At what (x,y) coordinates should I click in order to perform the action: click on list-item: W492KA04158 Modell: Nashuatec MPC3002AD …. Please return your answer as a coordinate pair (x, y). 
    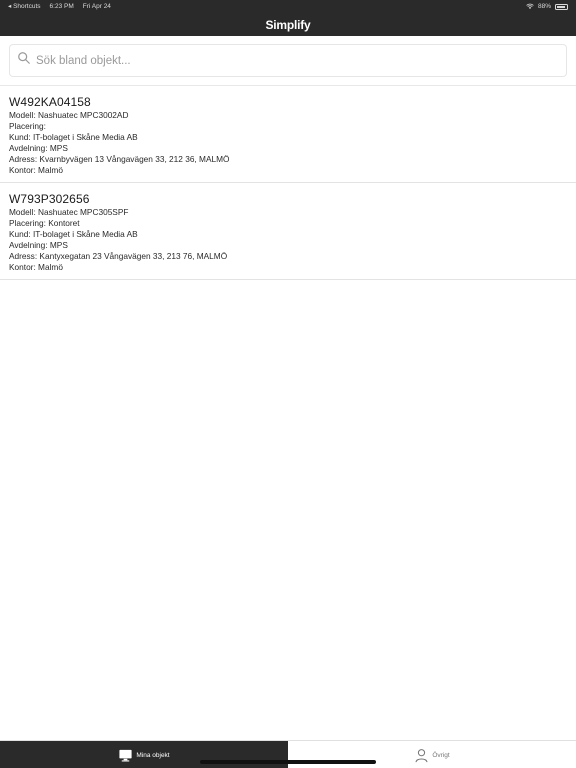
    Looking at the image, I should click on (288, 134).